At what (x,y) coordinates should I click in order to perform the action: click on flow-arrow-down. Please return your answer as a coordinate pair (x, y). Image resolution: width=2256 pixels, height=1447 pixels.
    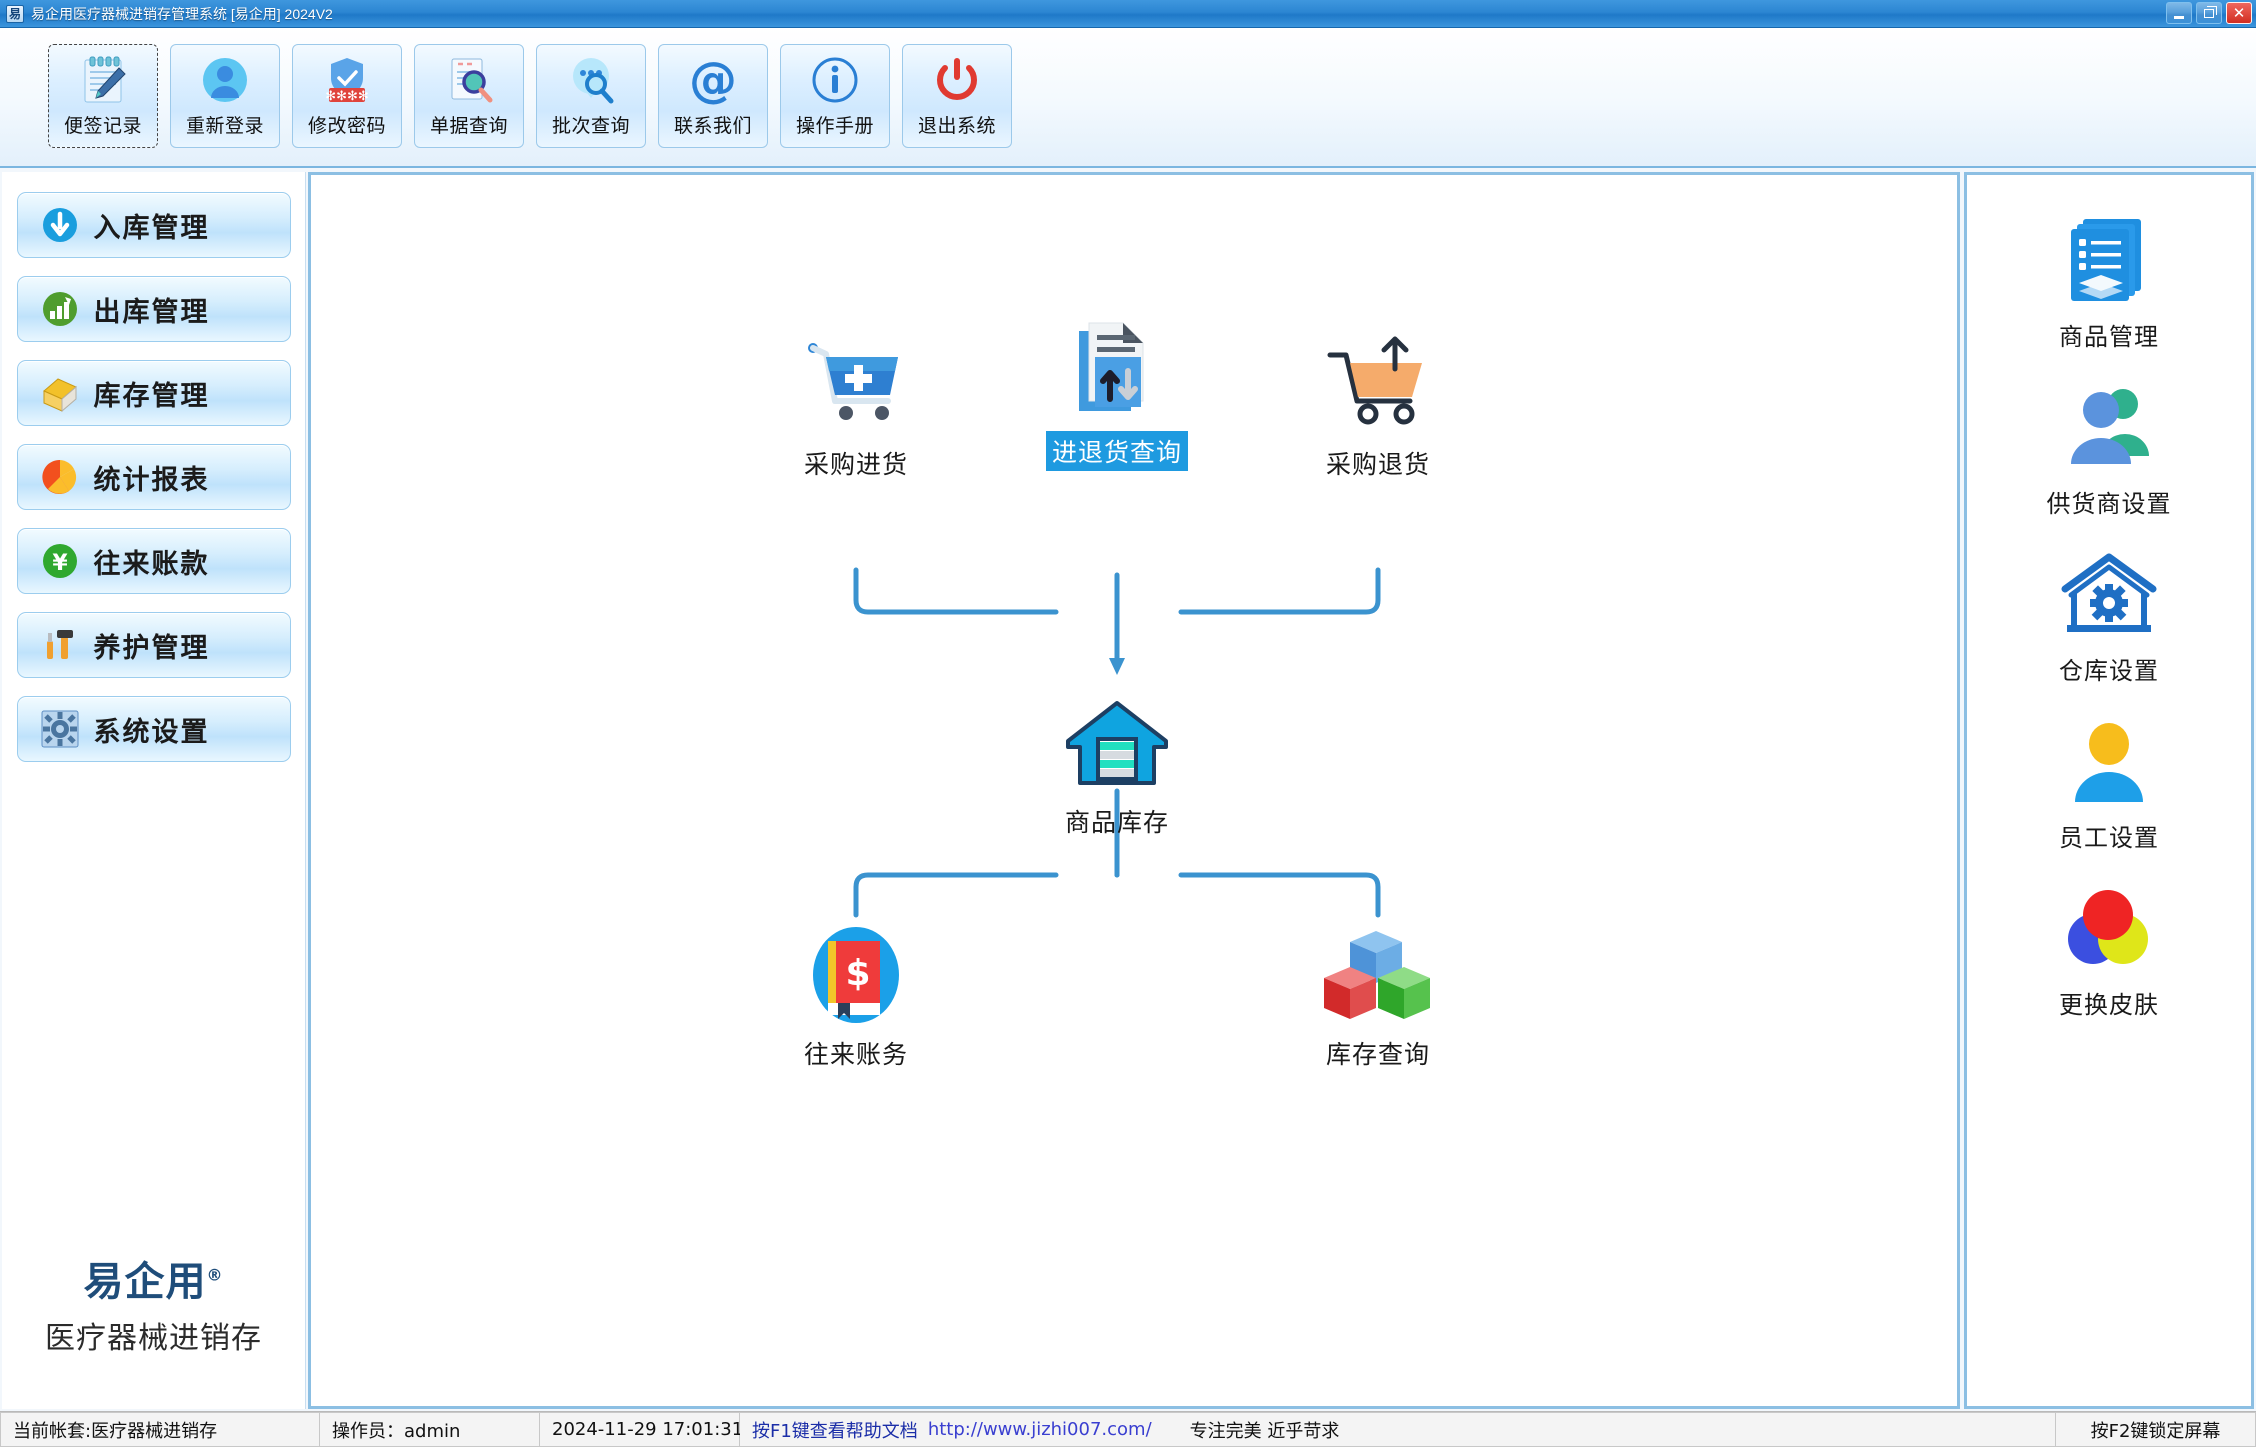
    Looking at the image, I should click on (1117, 666).